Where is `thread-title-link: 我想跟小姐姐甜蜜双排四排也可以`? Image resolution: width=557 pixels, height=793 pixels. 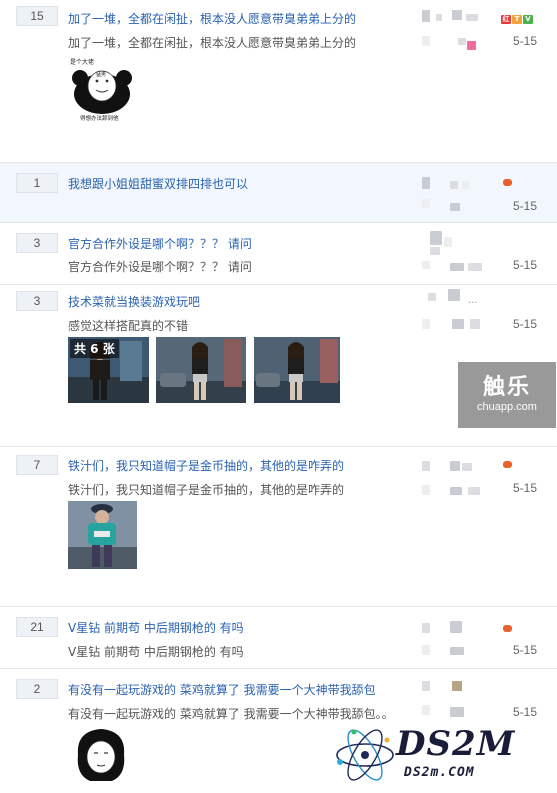
thread-title-link: 我想跟小姐姐甜蜜双排四排也可以 is located at coordinates (158, 183).